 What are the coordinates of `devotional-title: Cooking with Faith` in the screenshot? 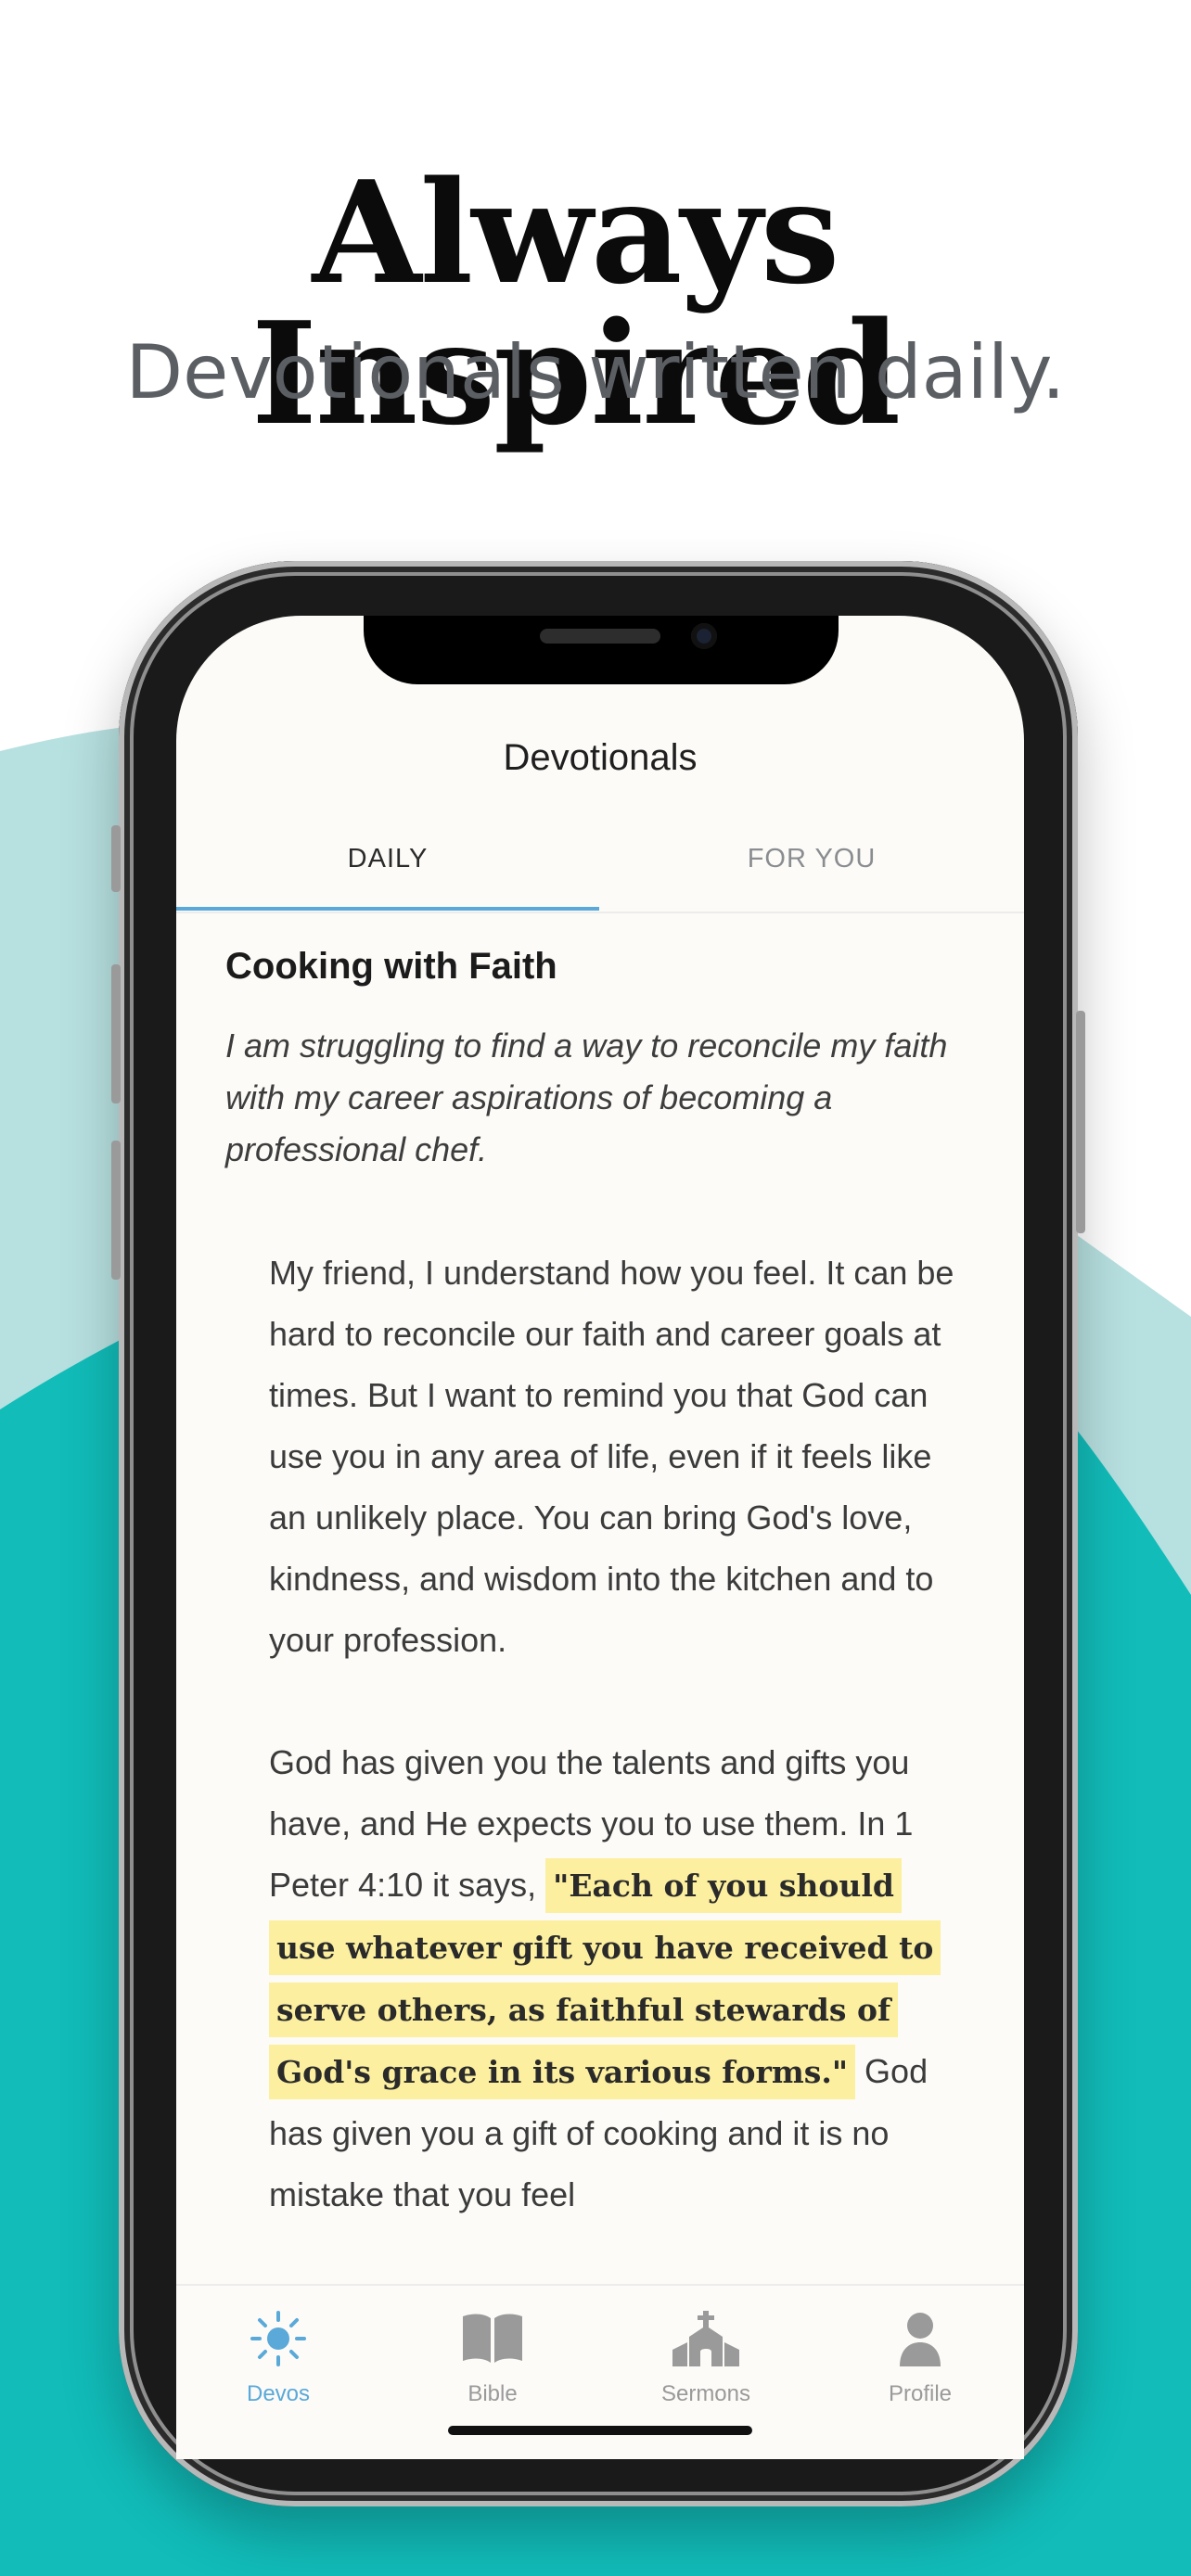 It's located at (391, 966).